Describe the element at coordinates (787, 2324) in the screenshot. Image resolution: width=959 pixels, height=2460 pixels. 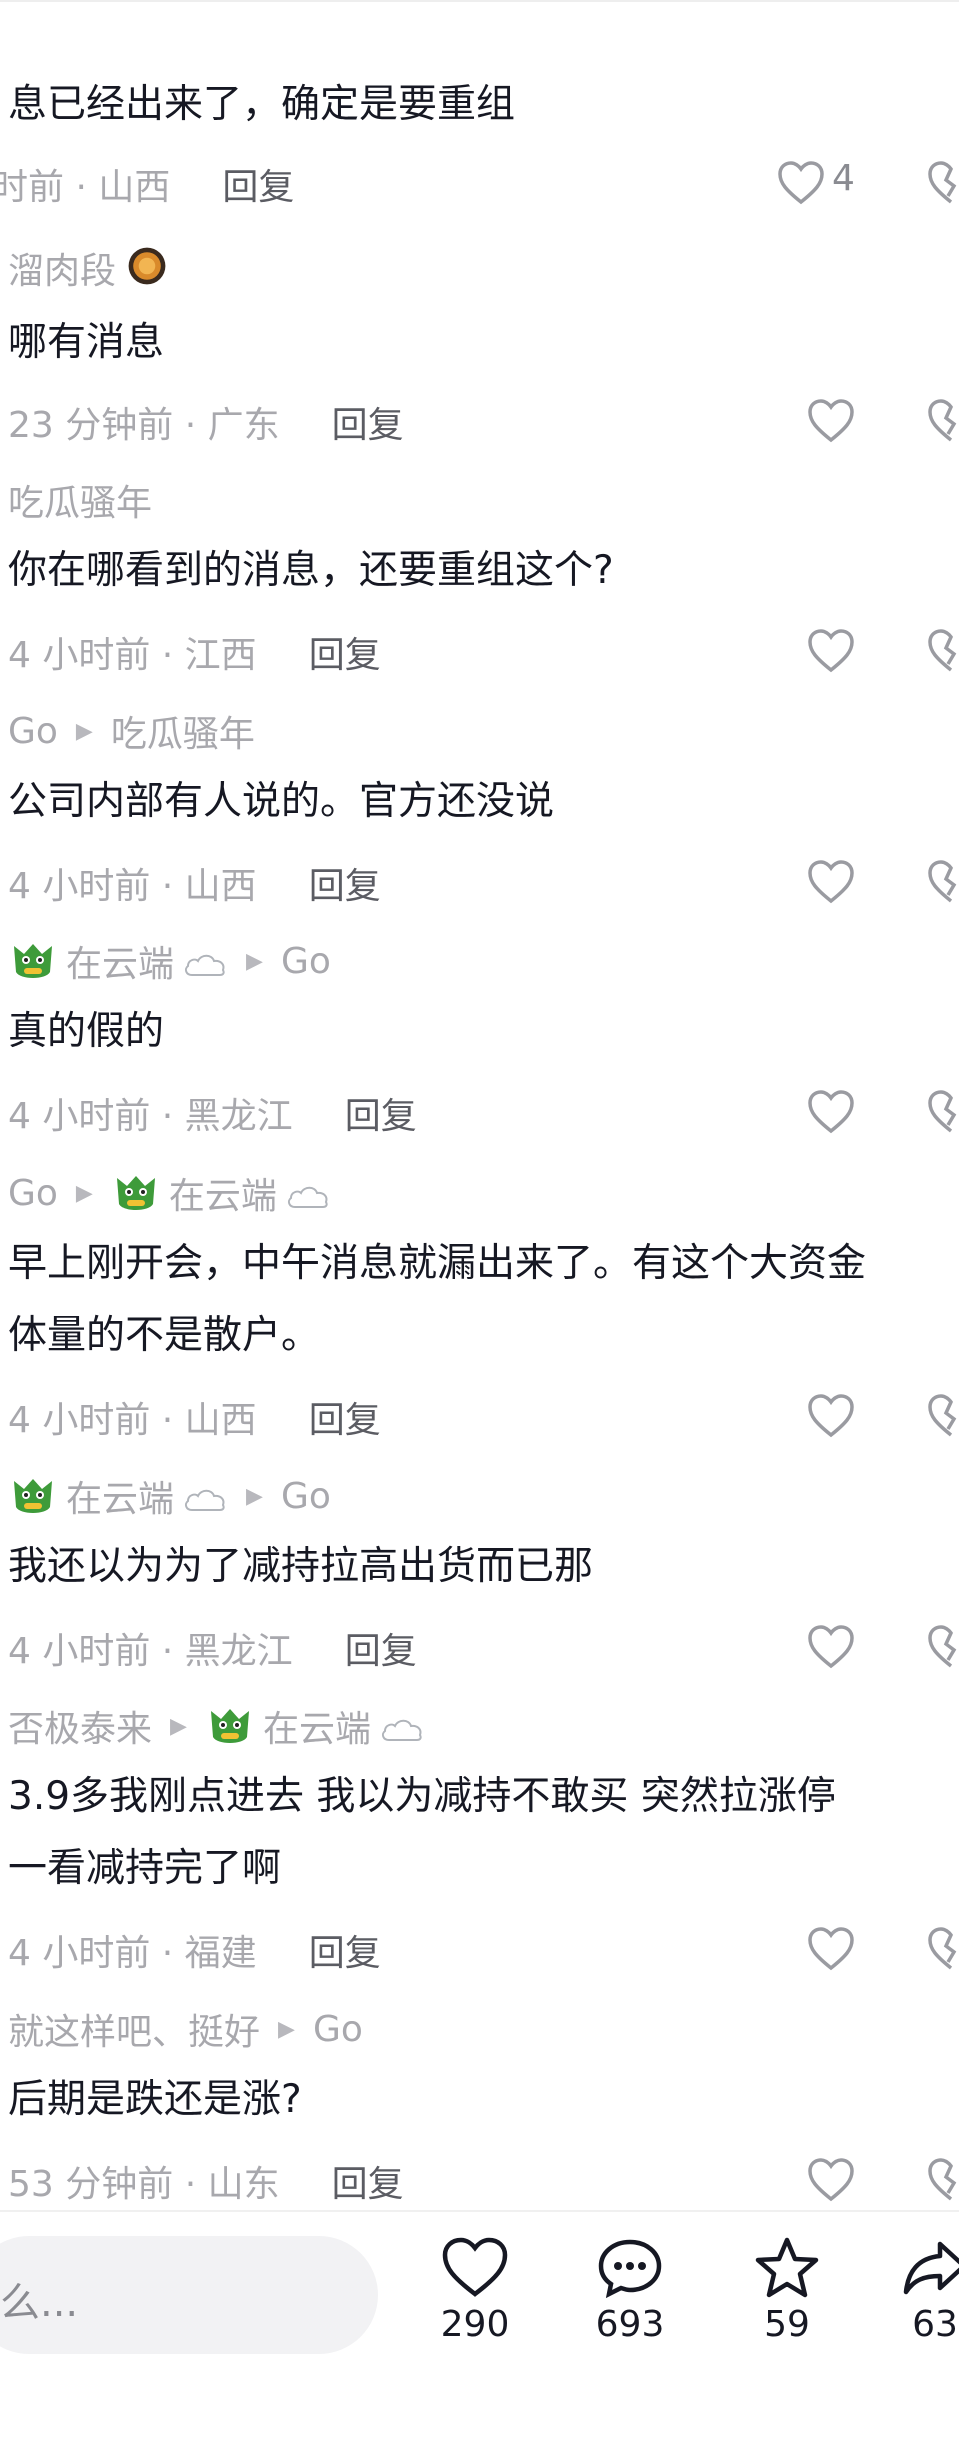
I see `favorite-count: 59` at that location.